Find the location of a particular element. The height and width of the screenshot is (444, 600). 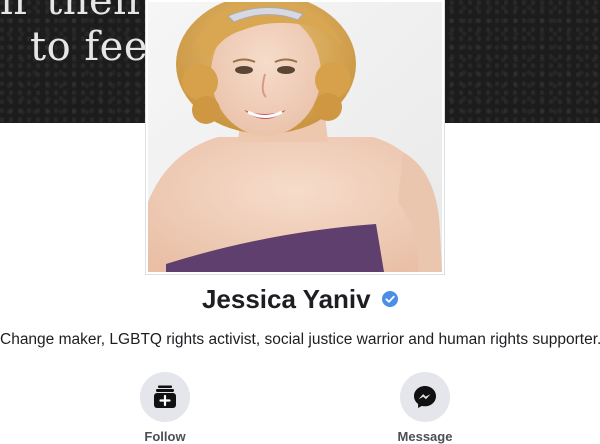

messenger-icon is located at coordinates (425, 397).